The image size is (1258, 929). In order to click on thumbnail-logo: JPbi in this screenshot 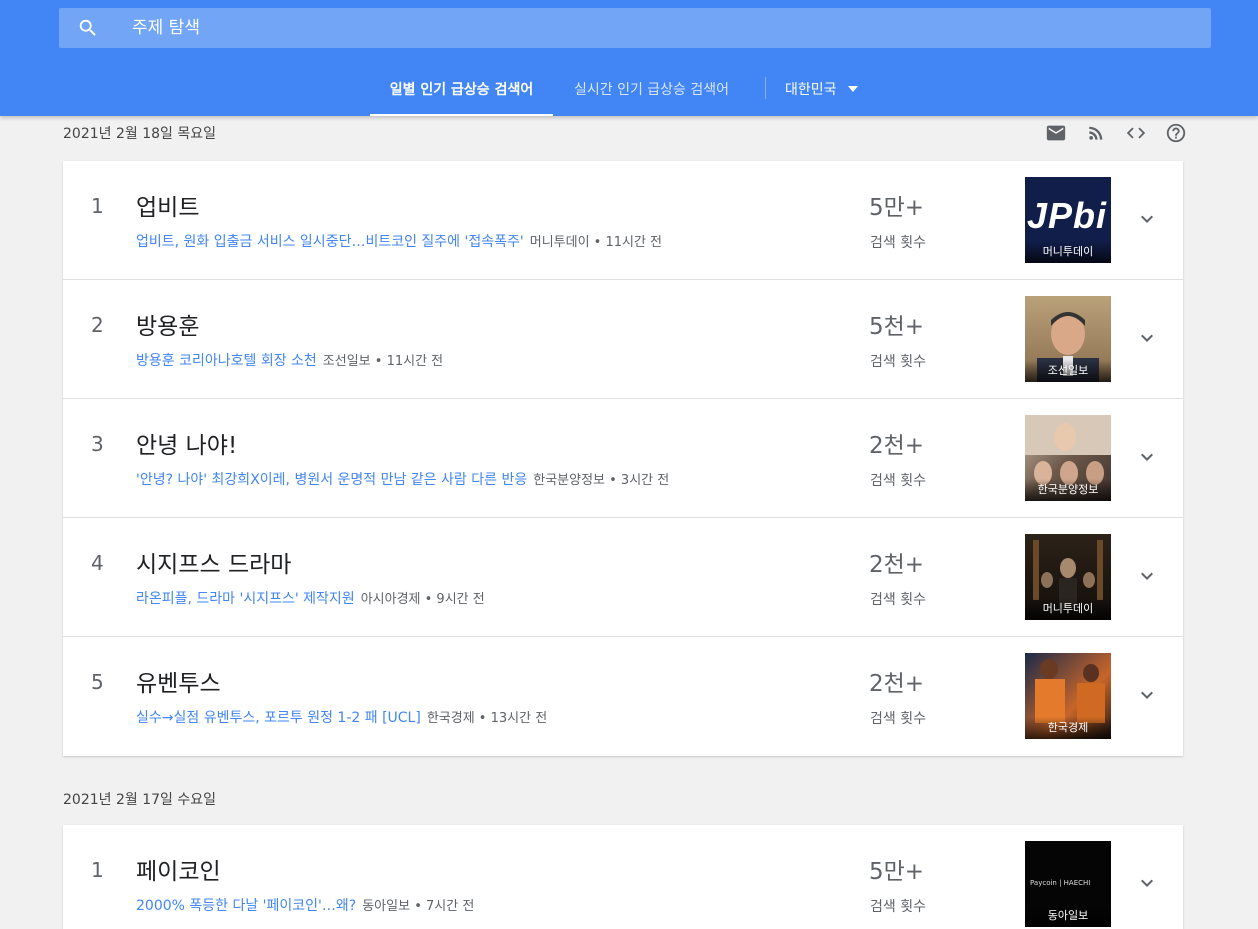, I will do `click(1067, 215)`.